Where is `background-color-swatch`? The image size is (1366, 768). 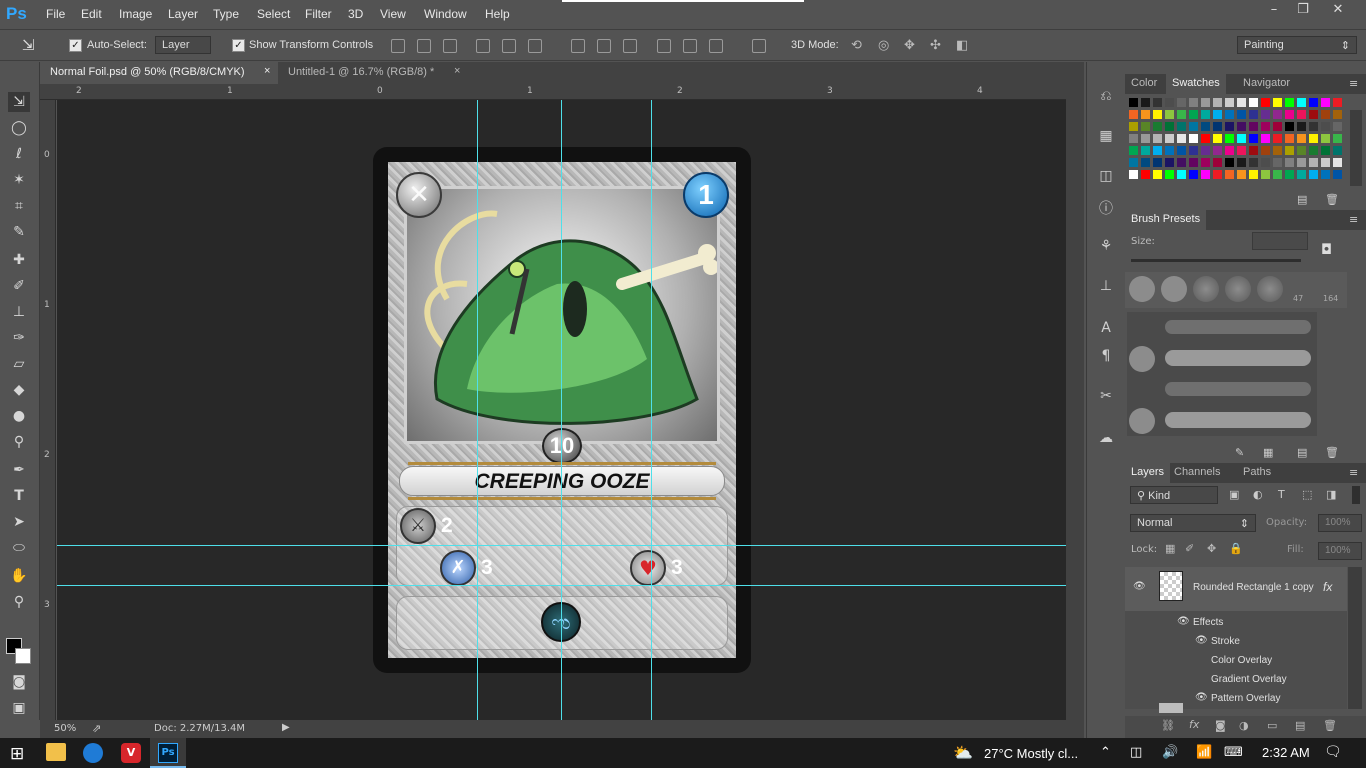 background-color-swatch is located at coordinates (23, 656).